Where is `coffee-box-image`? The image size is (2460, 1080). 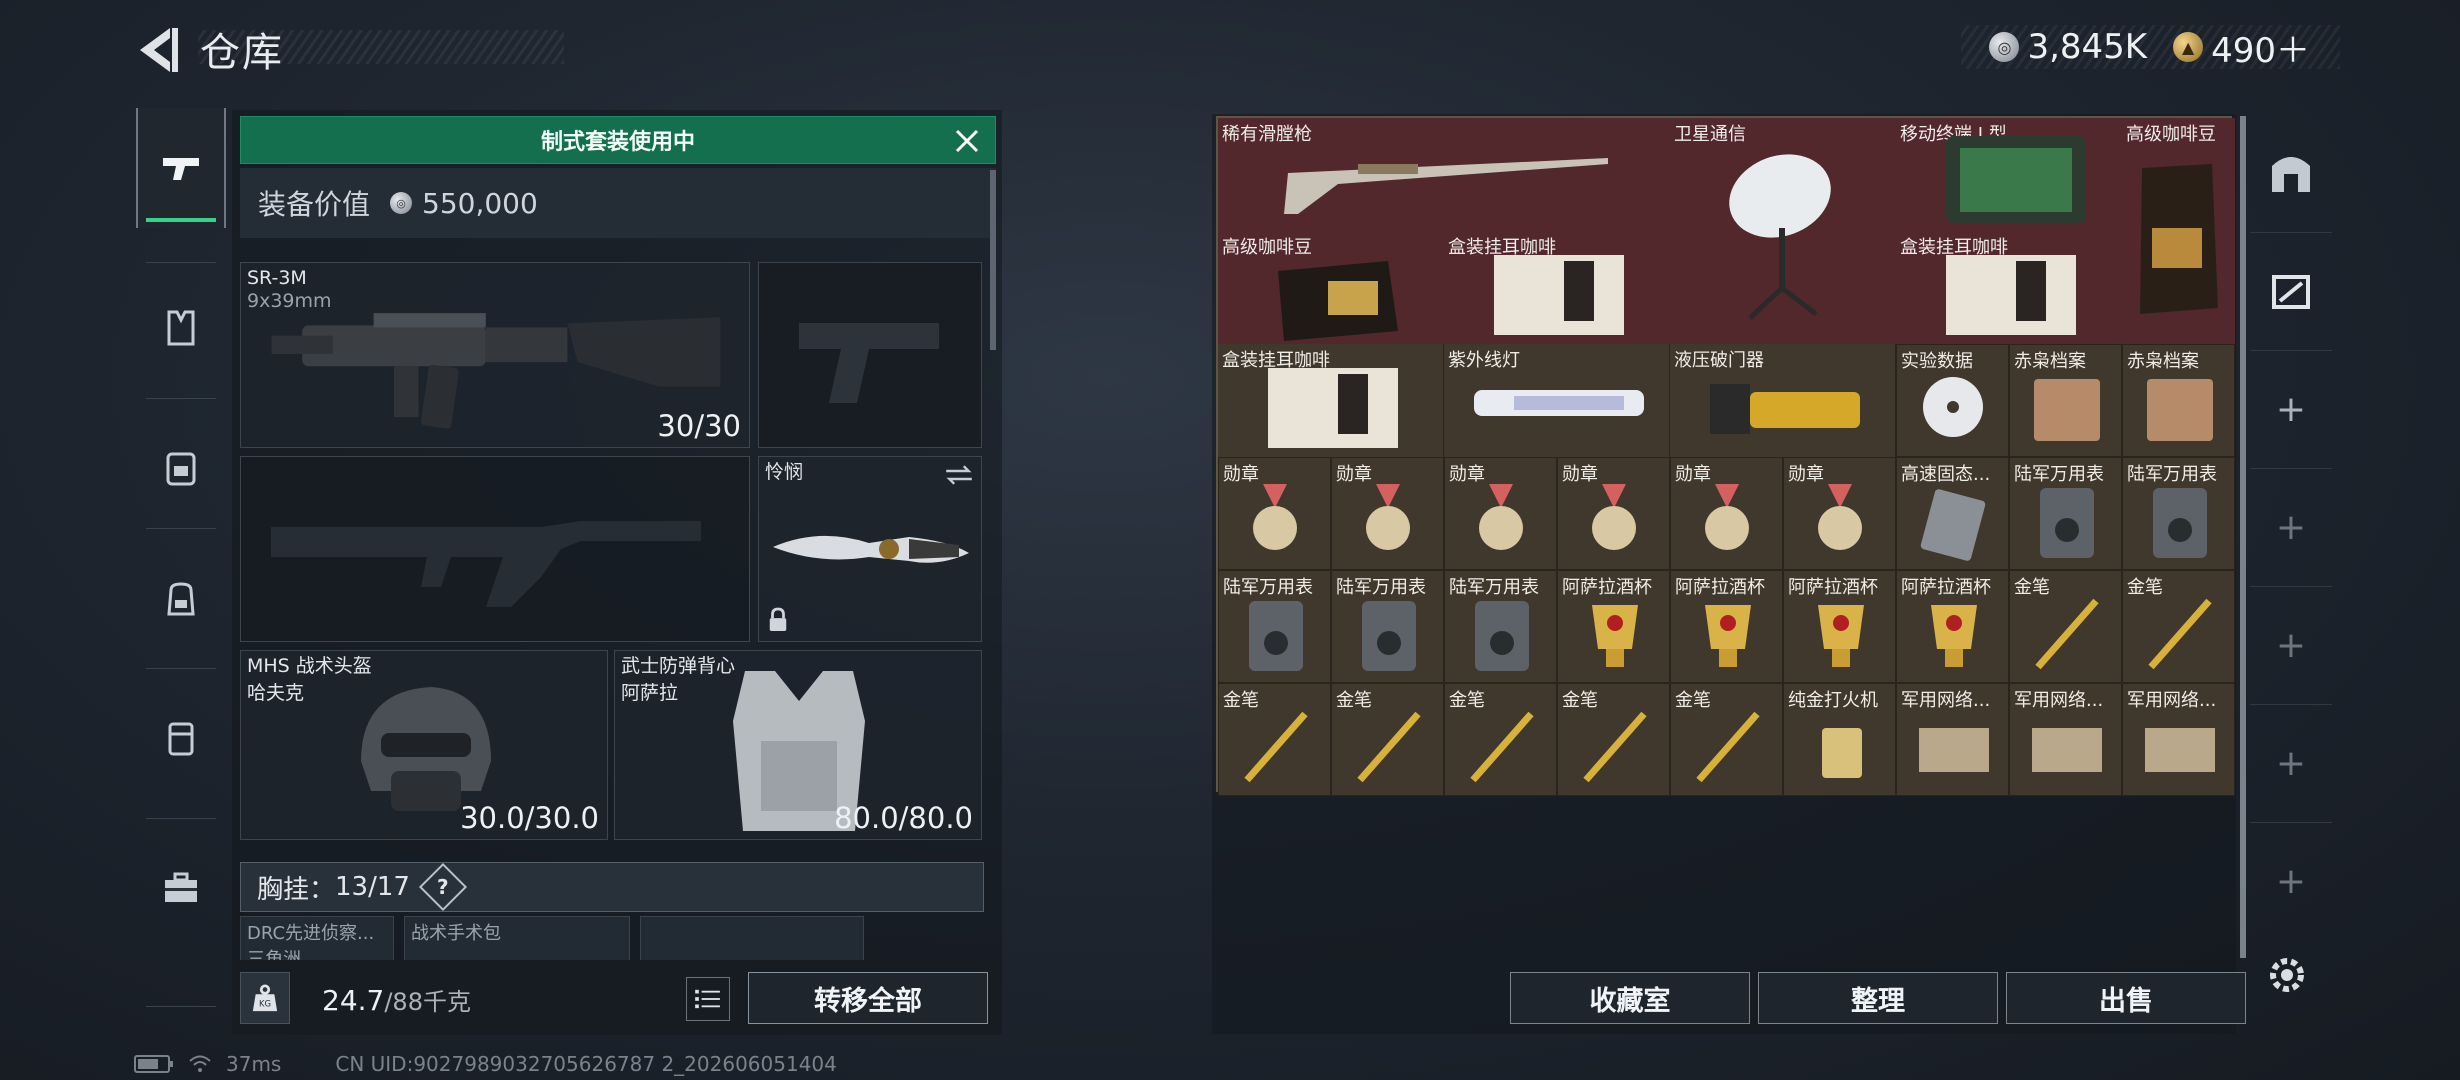
coffee-box-image is located at coordinates (2011, 295).